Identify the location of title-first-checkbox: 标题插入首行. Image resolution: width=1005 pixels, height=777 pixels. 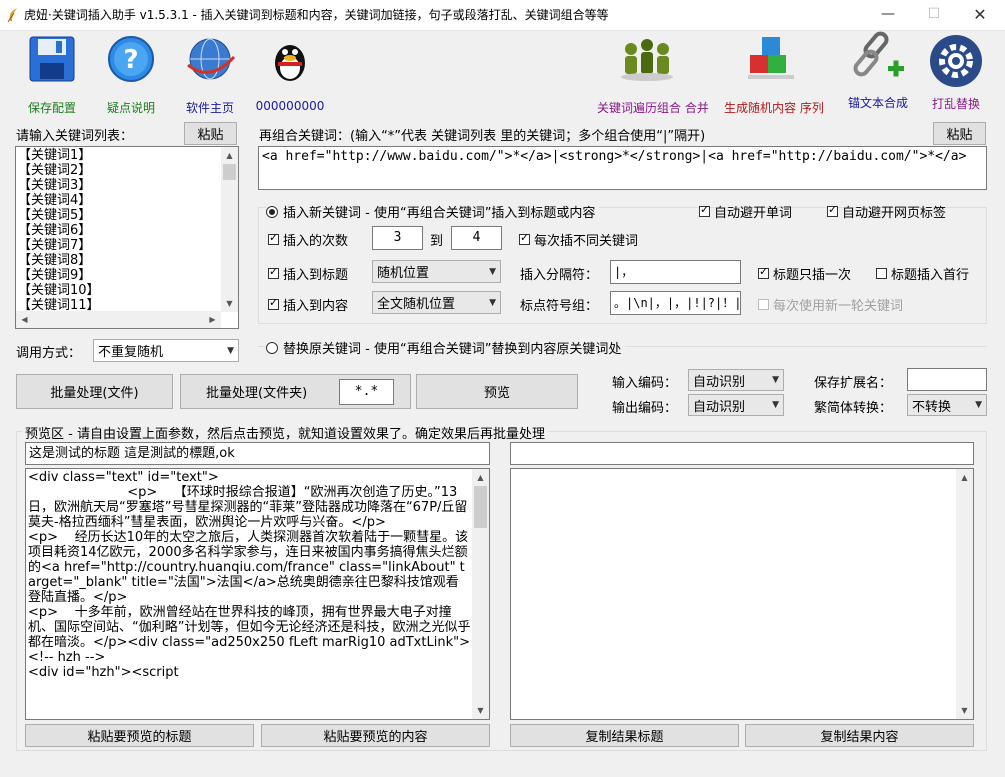
(922, 273).